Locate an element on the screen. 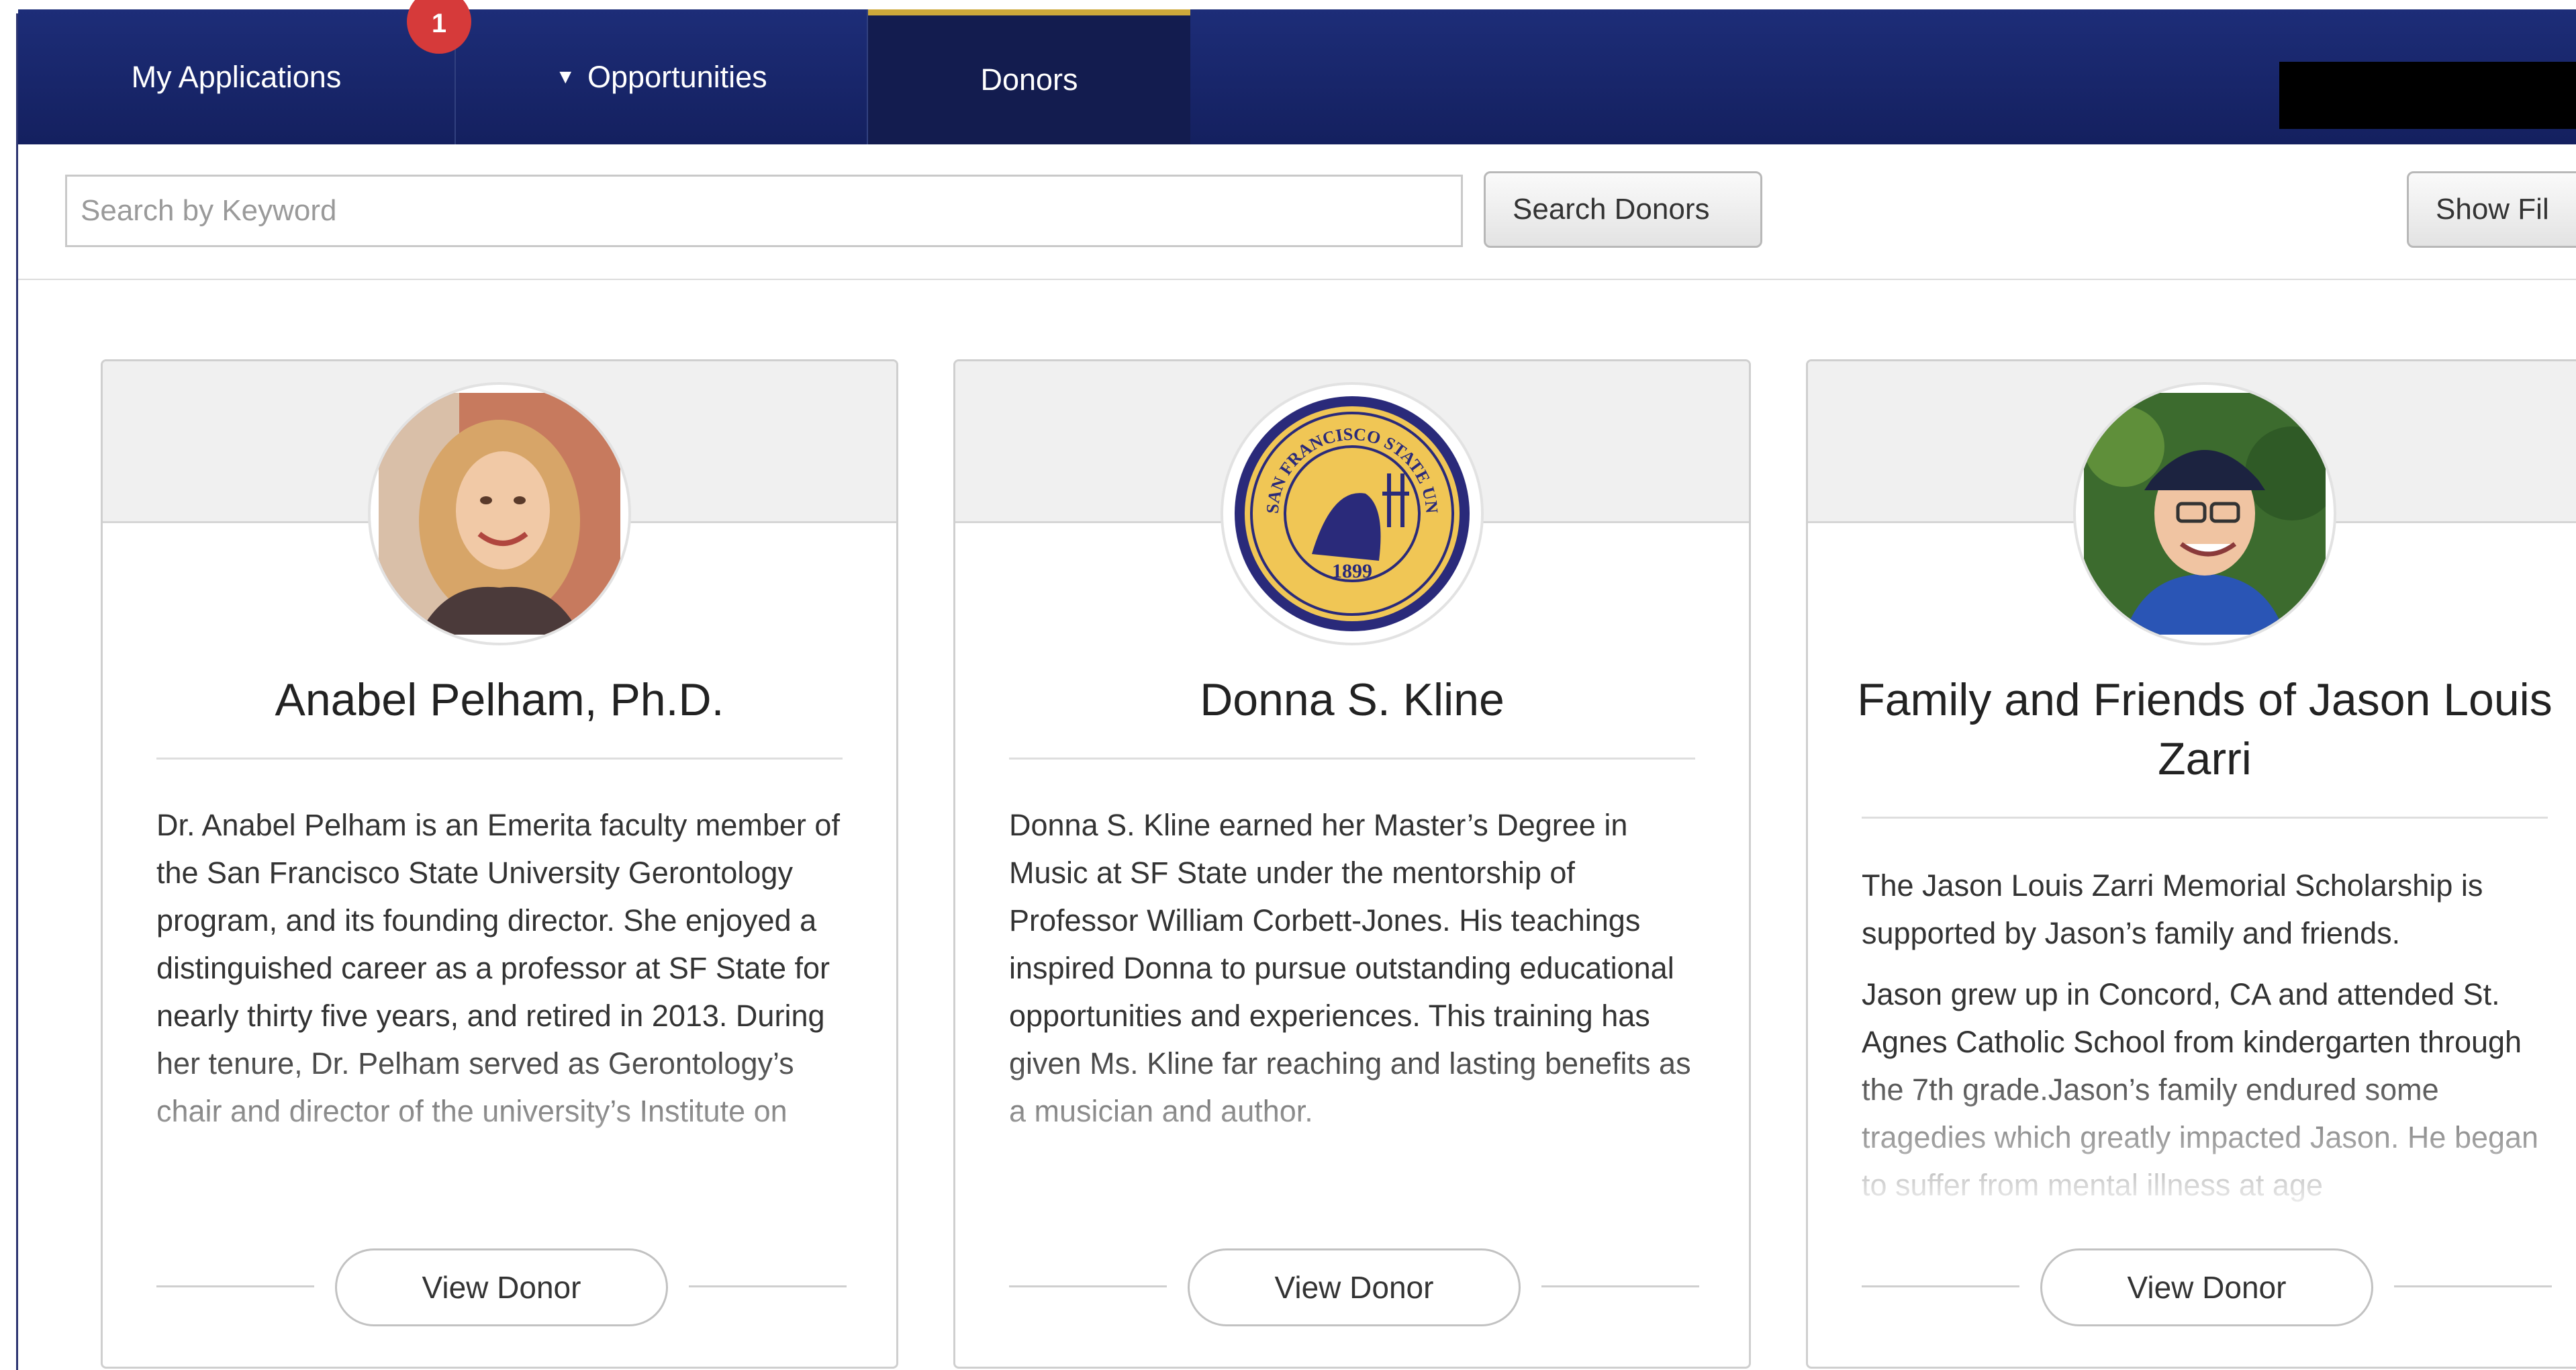  donor-name: Anabel Pelham, Ph.D. is located at coordinates (499, 699).